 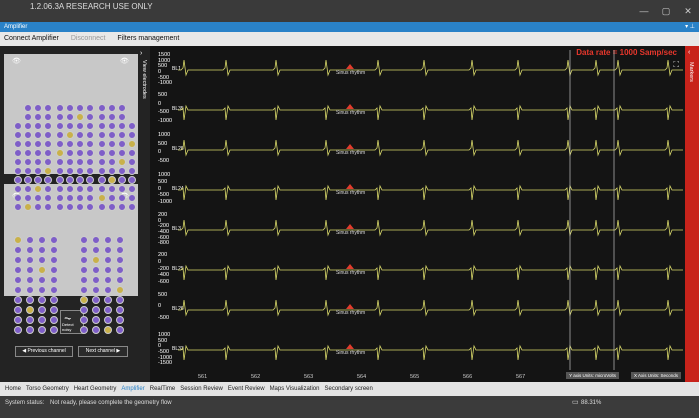 I want to click on tab-amplifier: Amplifier, so click(x=132, y=389).